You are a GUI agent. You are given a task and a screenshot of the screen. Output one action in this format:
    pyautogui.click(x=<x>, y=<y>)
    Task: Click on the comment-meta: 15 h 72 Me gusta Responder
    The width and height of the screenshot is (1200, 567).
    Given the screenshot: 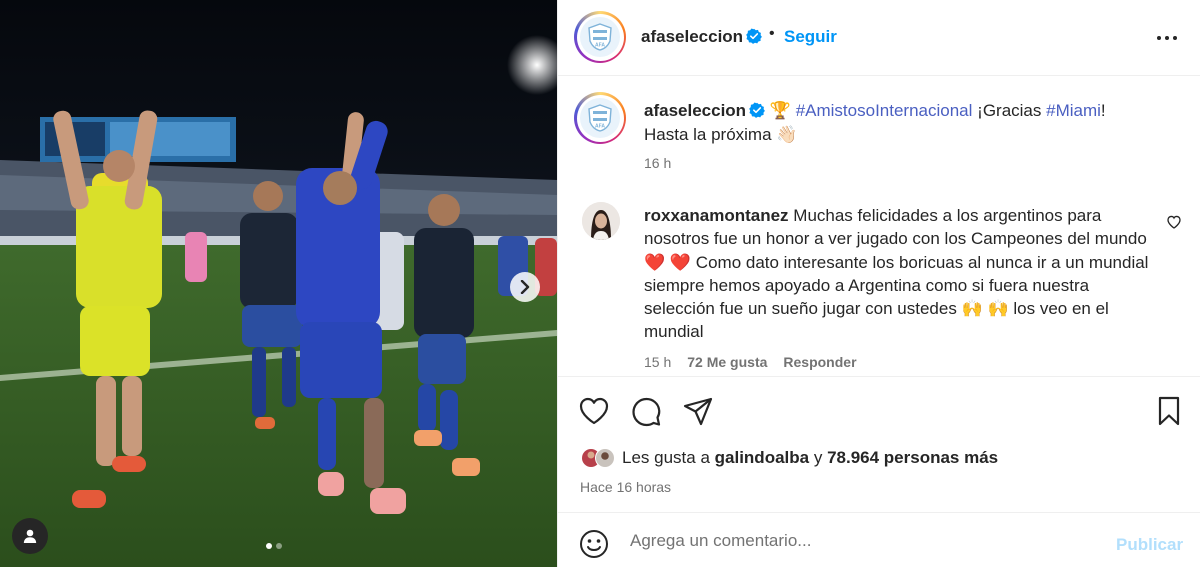 What is the action you would take?
    pyautogui.click(x=750, y=362)
    